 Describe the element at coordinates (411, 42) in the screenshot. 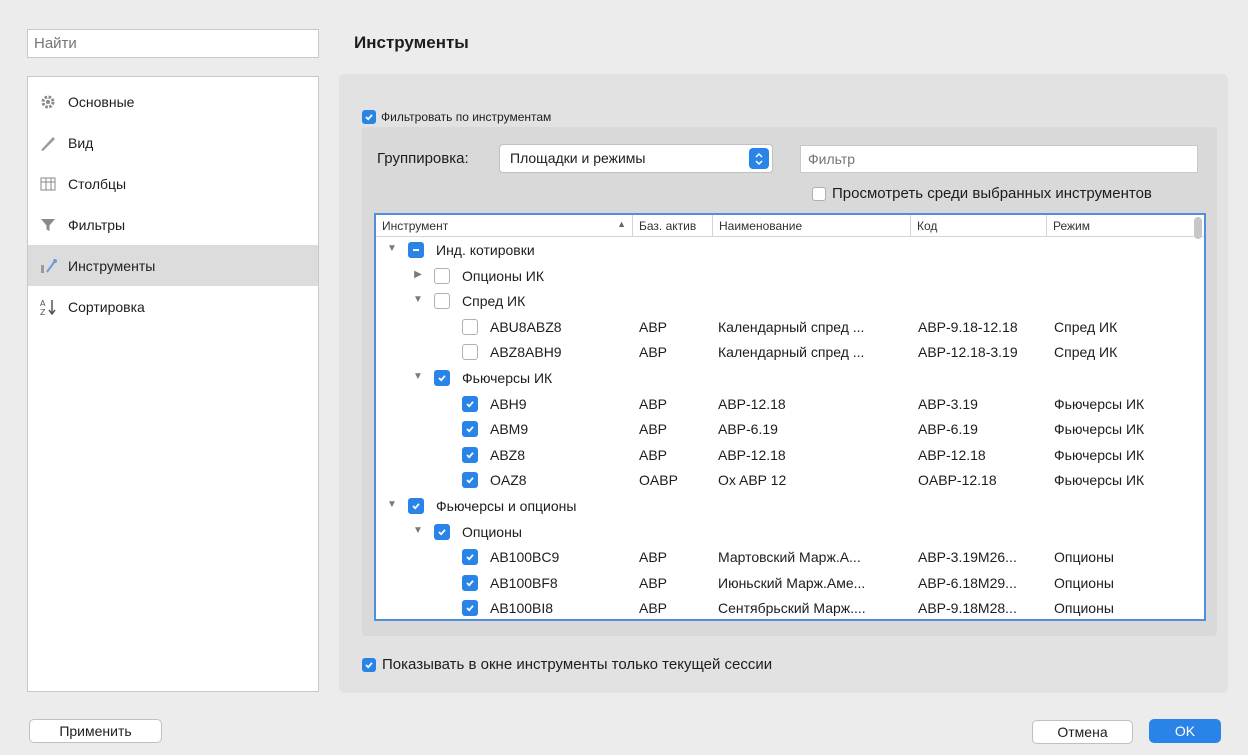

I see `page-title: Инструменты` at that location.